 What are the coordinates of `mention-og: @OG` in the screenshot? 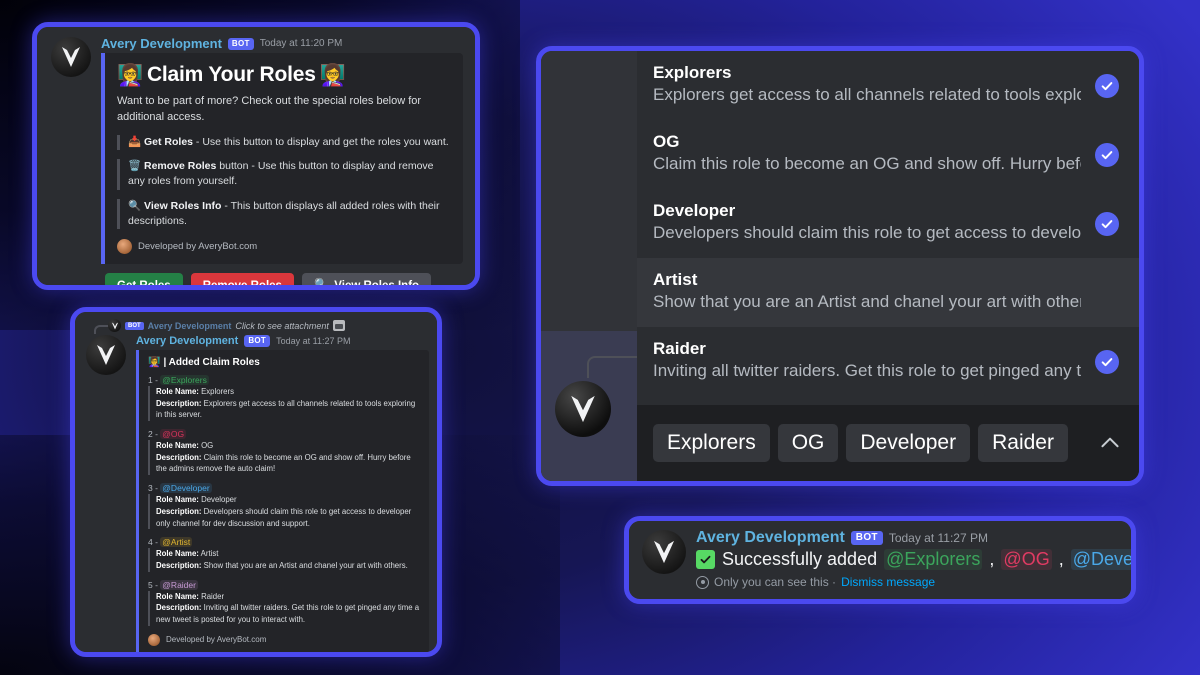 It's located at (1026, 559).